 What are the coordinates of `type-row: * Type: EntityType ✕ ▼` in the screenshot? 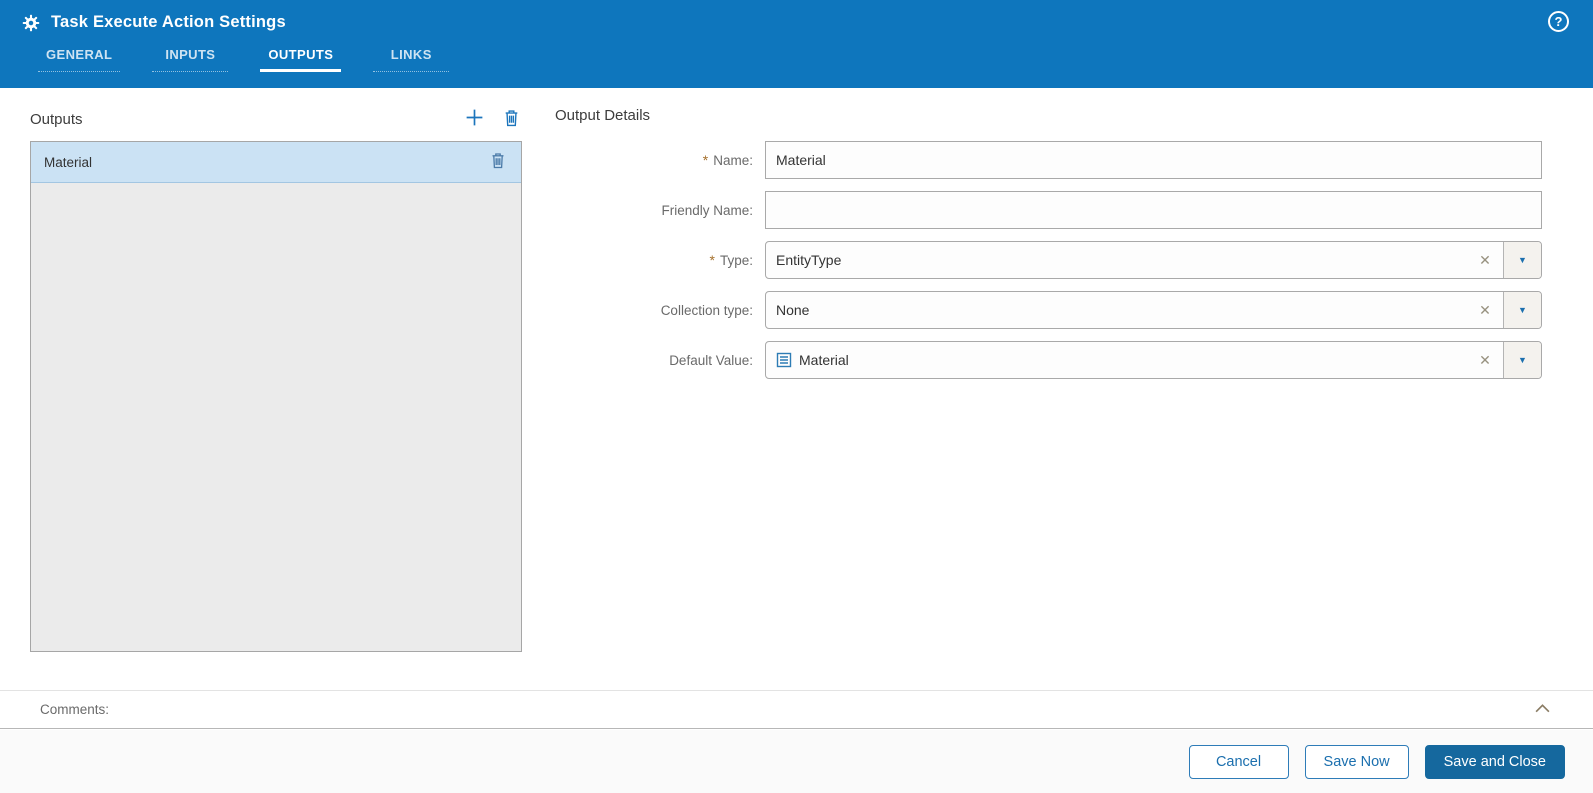 It's located at (1048, 260).